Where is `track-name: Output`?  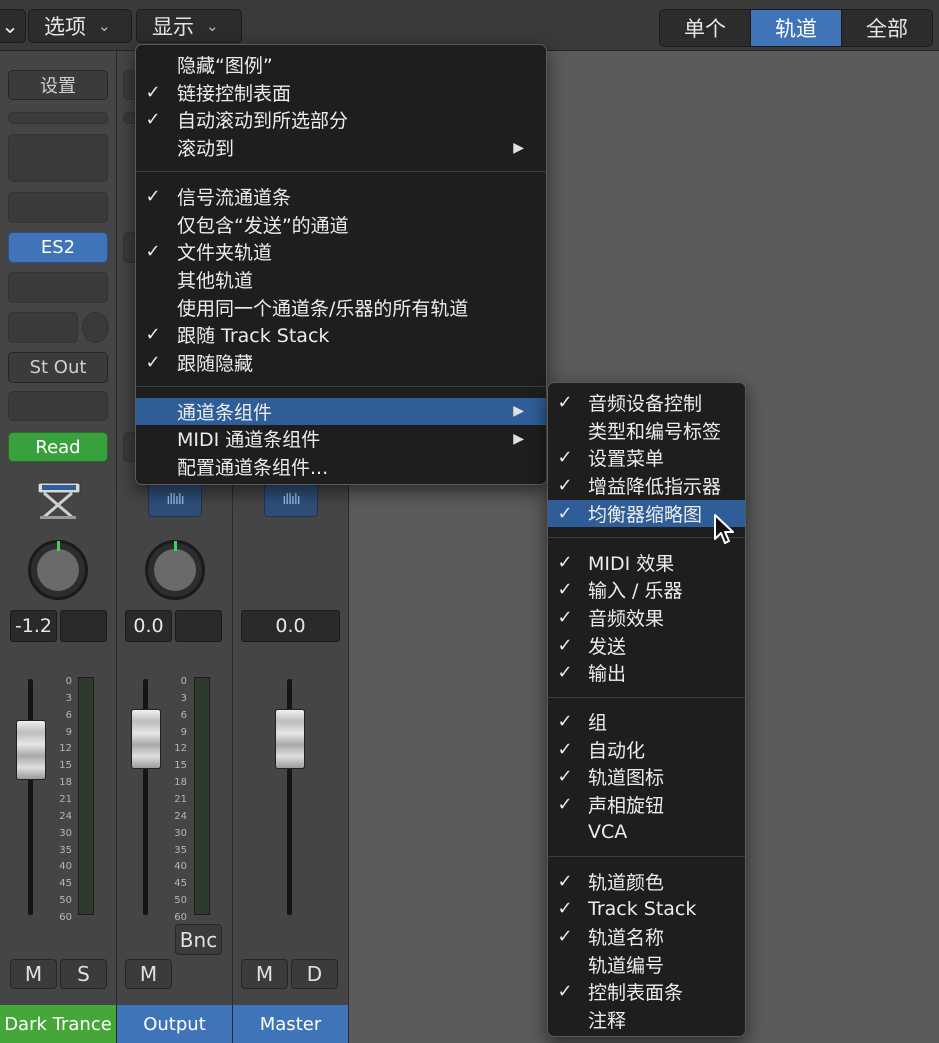
track-name: Output is located at coordinates (174, 1024).